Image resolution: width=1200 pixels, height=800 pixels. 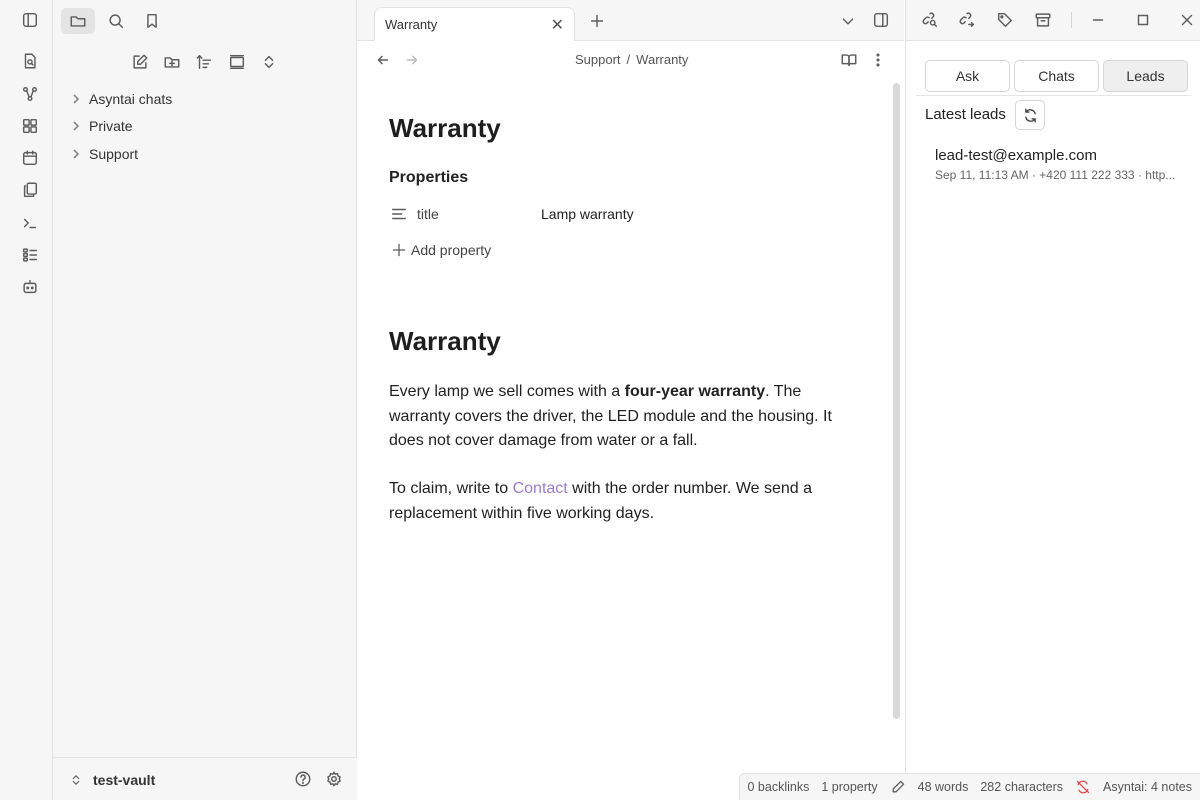 What do you see at coordinates (334, 779) in the screenshot?
I see `settings-gear-icon` at bounding box center [334, 779].